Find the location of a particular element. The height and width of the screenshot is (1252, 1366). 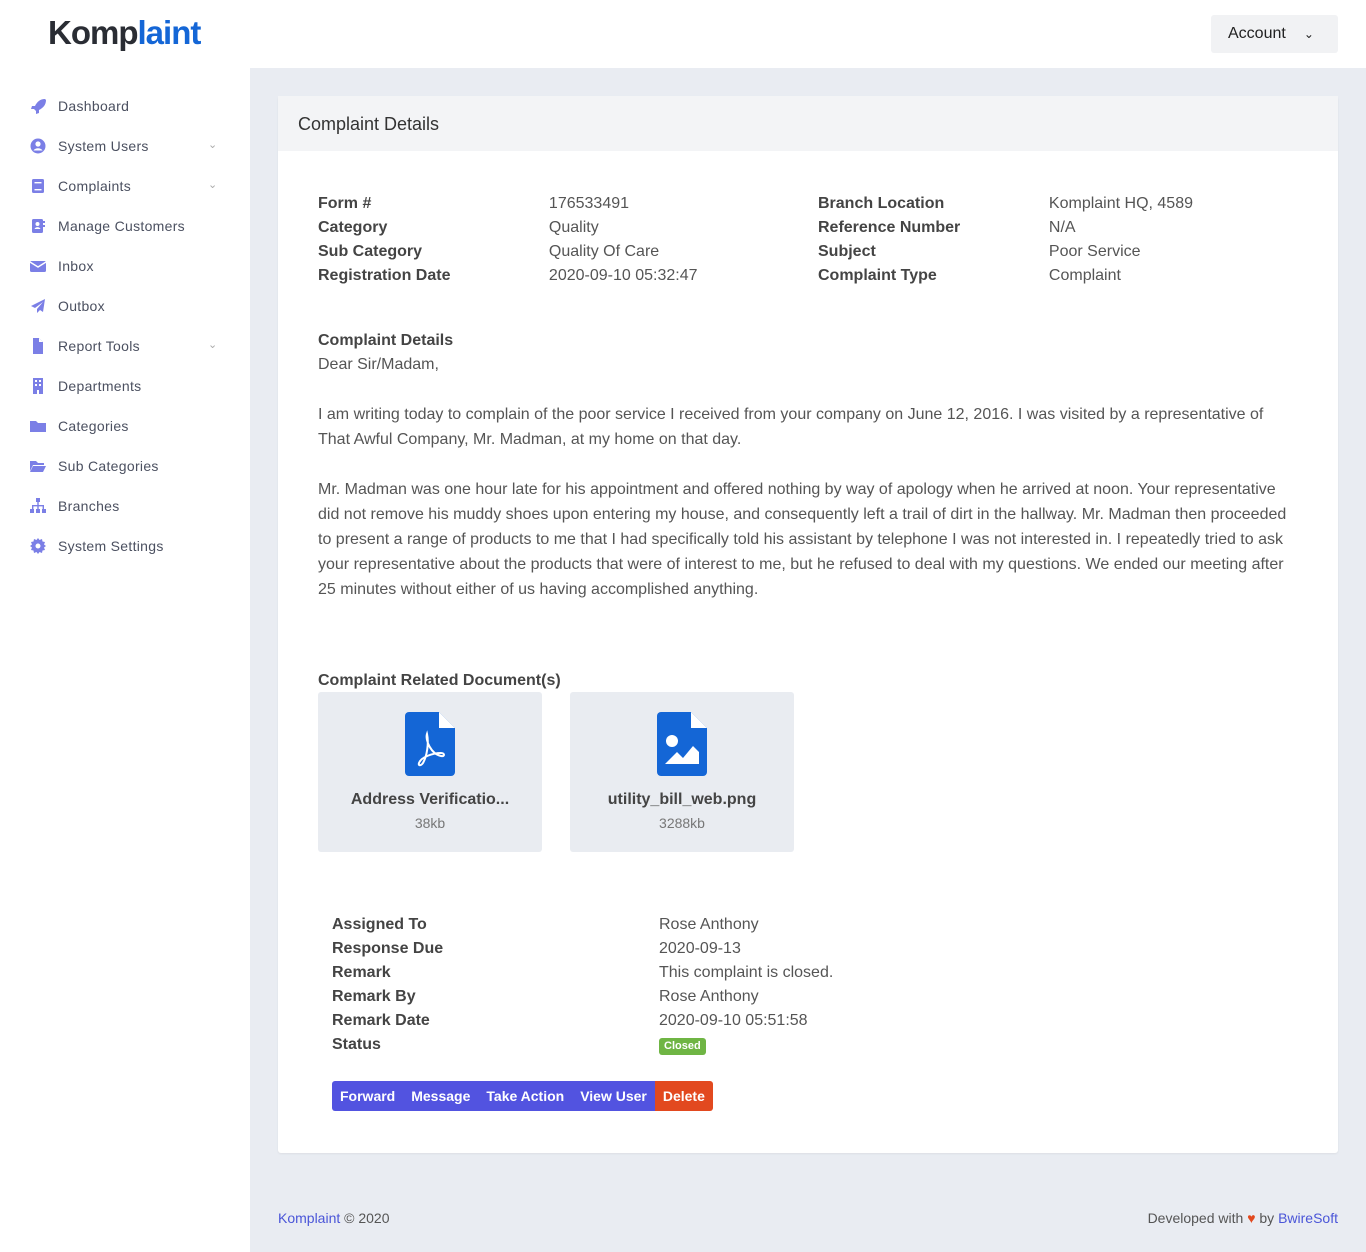

copyright: © 2020 is located at coordinates (367, 1218).